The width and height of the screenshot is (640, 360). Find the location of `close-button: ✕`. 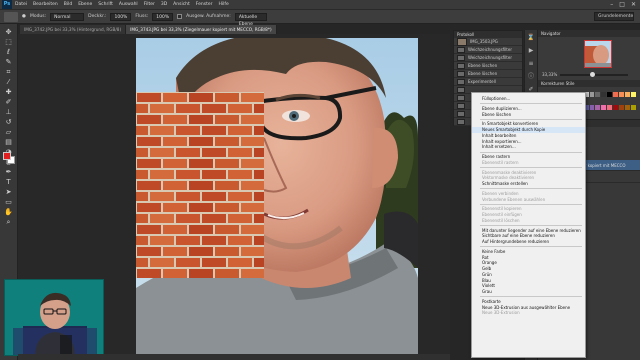

close-button: ✕ is located at coordinates (633, 4).